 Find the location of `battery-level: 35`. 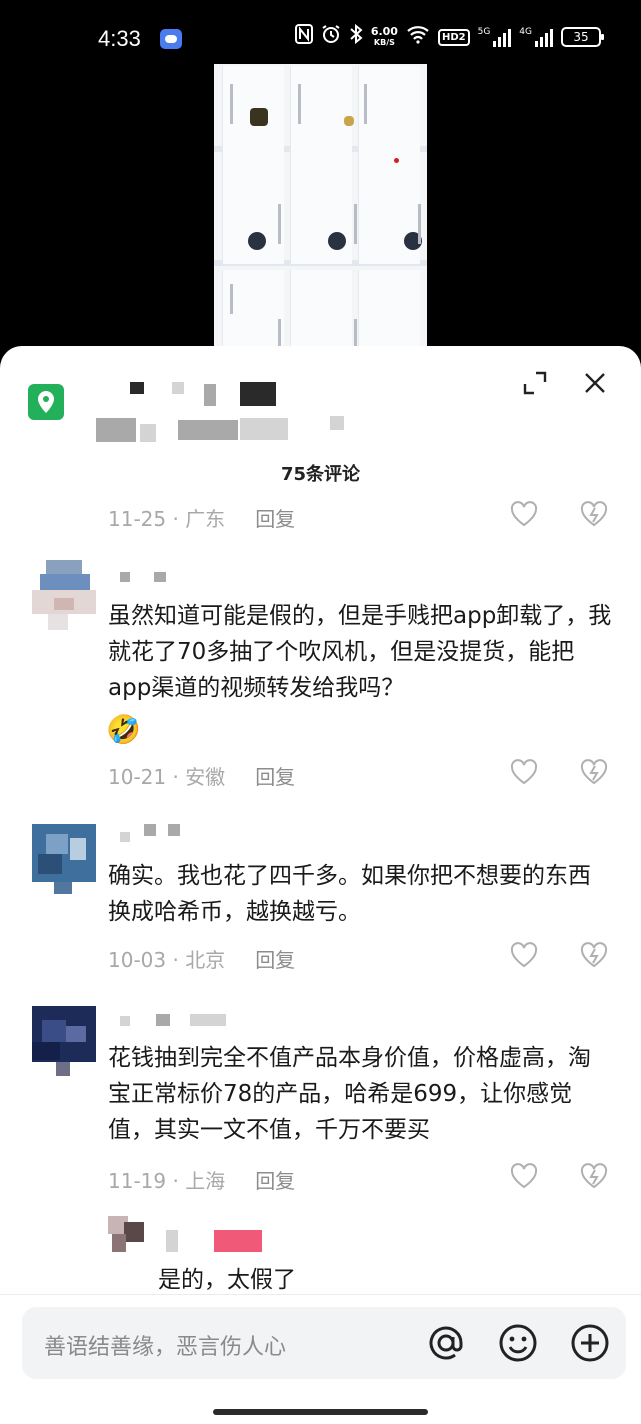

battery-level: 35 is located at coordinates (581, 37).